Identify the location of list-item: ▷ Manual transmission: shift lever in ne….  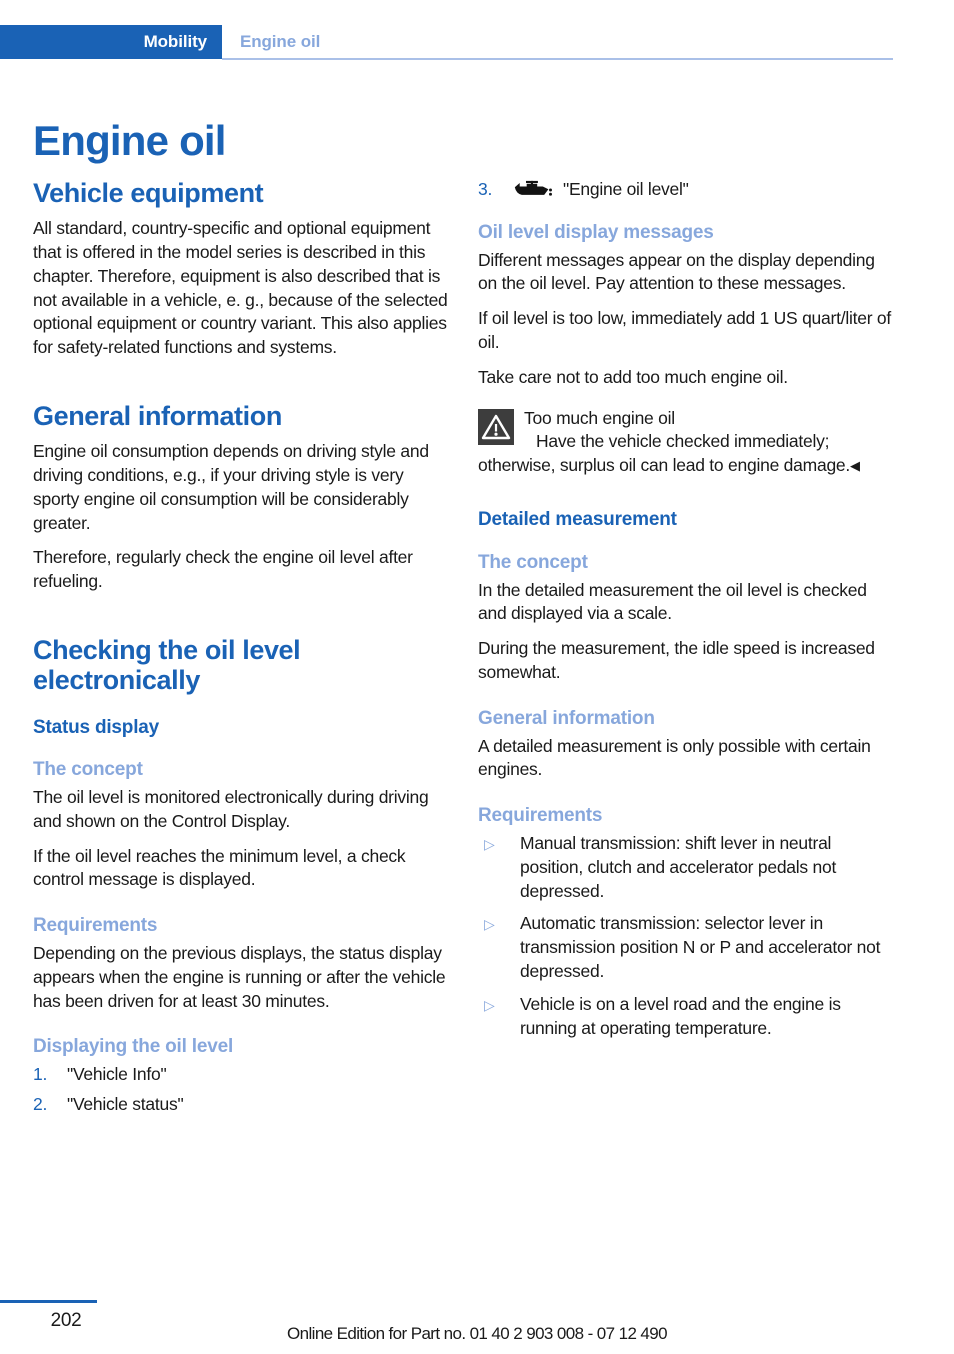
(688, 867).